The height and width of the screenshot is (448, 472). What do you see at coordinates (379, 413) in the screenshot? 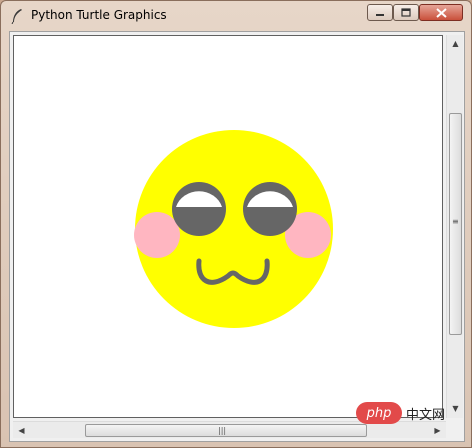
I see `php-badge: php` at bounding box center [379, 413].